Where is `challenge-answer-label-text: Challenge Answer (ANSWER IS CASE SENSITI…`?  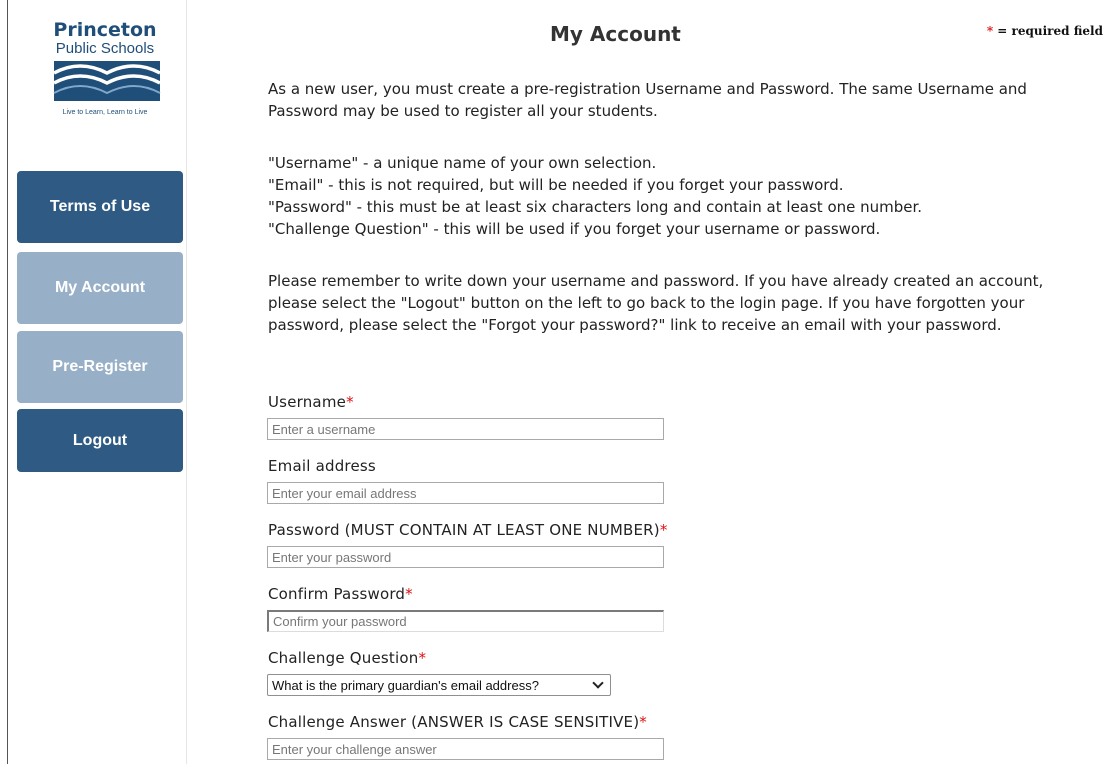
challenge-answer-label-text: Challenge Answer (ANSWER IS CASE SENSITI… is located at coordinates (454, 722).